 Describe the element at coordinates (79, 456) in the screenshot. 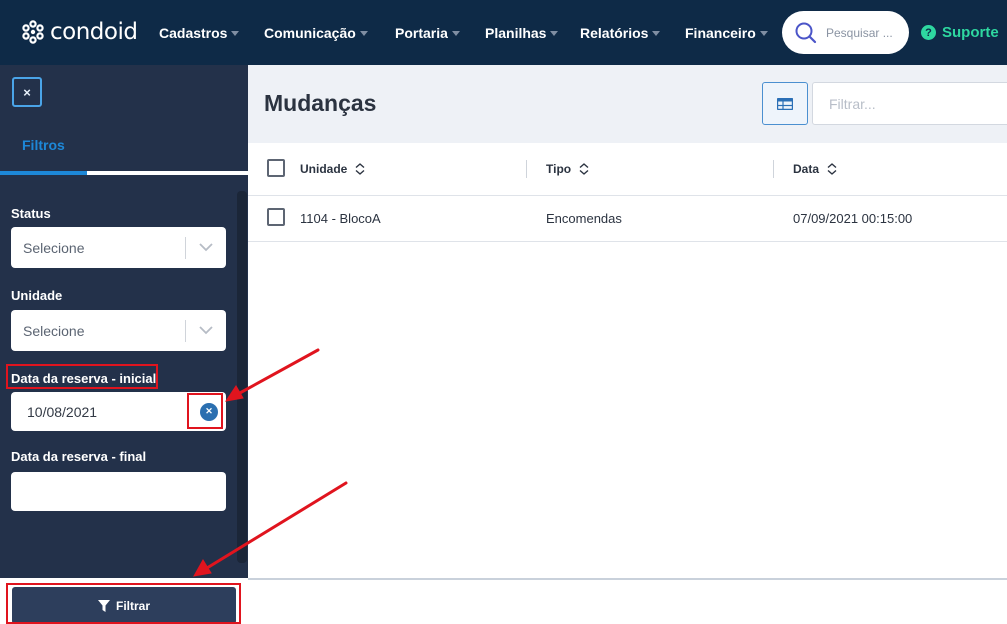

I see `data-final-label: Data da reserva - final` at that location.